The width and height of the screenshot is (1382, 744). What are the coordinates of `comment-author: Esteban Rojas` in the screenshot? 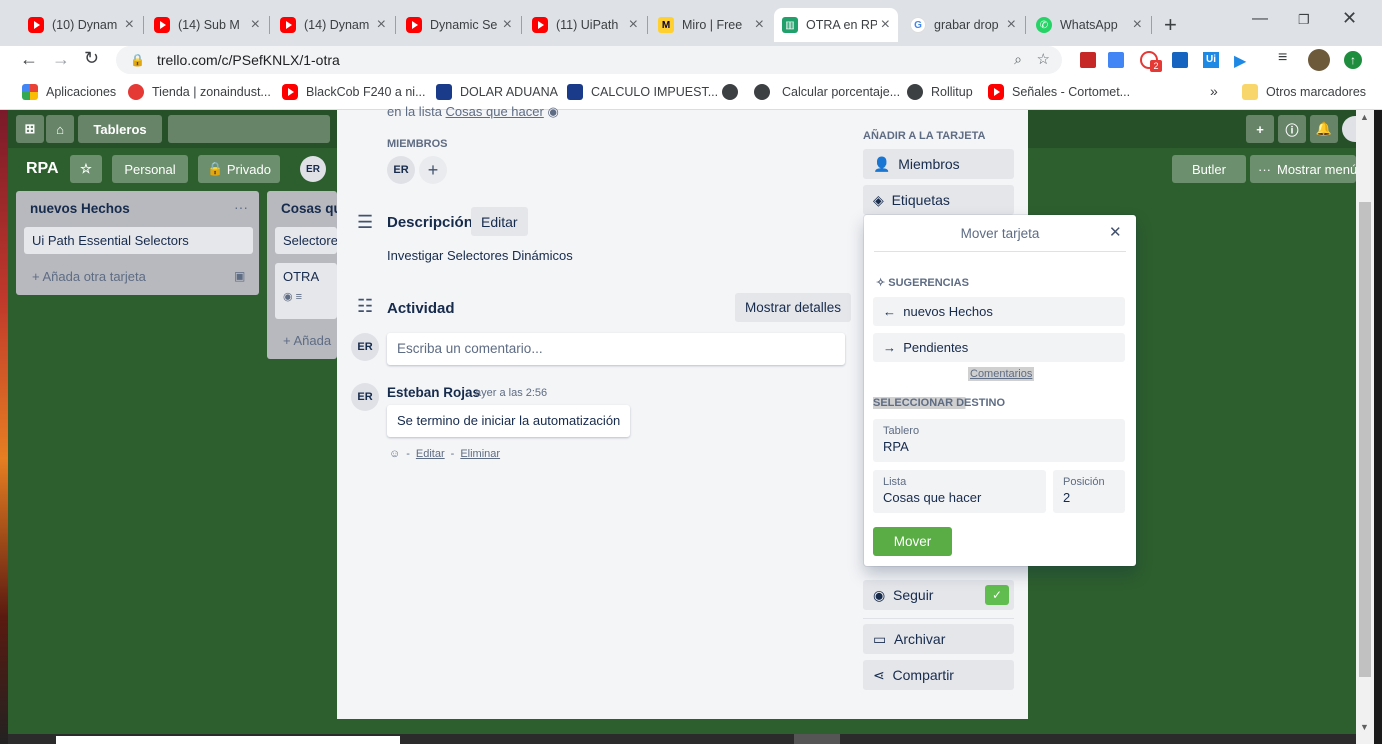 It's located at (433, 392).